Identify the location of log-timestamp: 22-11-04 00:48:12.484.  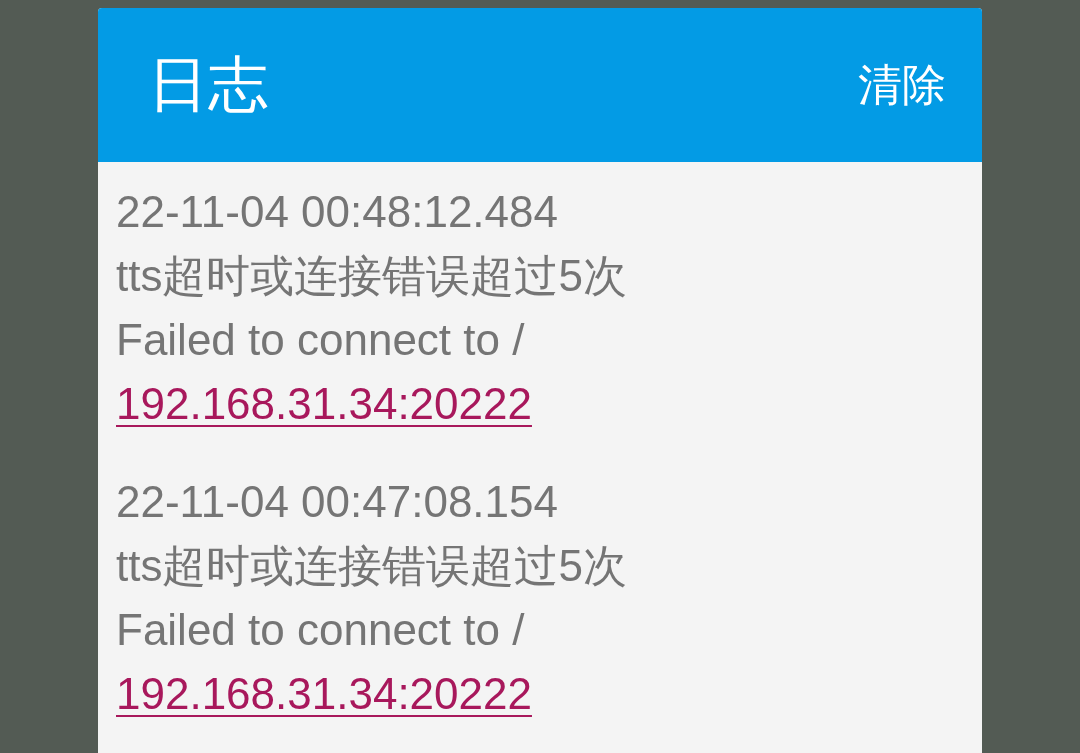
(337, 212).